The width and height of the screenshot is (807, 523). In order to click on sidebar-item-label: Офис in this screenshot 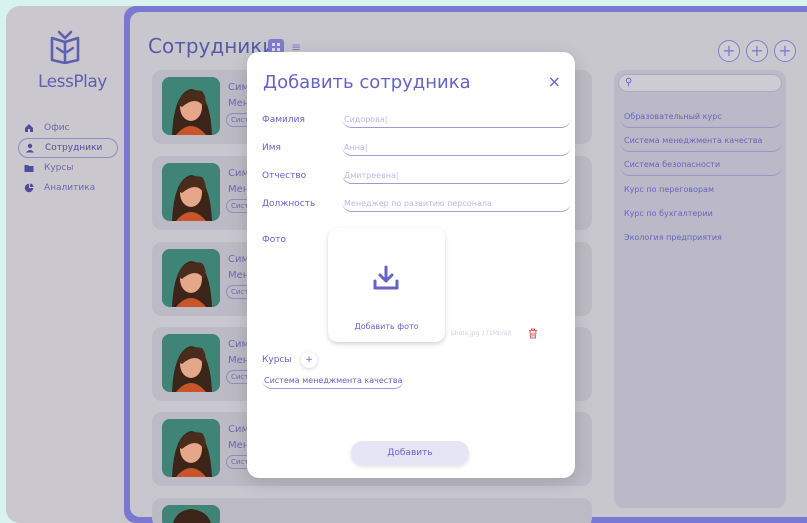, I will do `click(57, 128)`.